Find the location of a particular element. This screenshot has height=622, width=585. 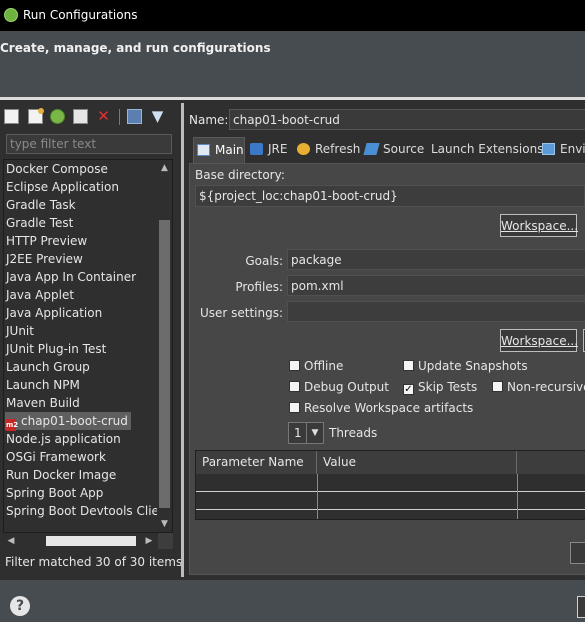

export-icon is located at coordinates (80, 116).